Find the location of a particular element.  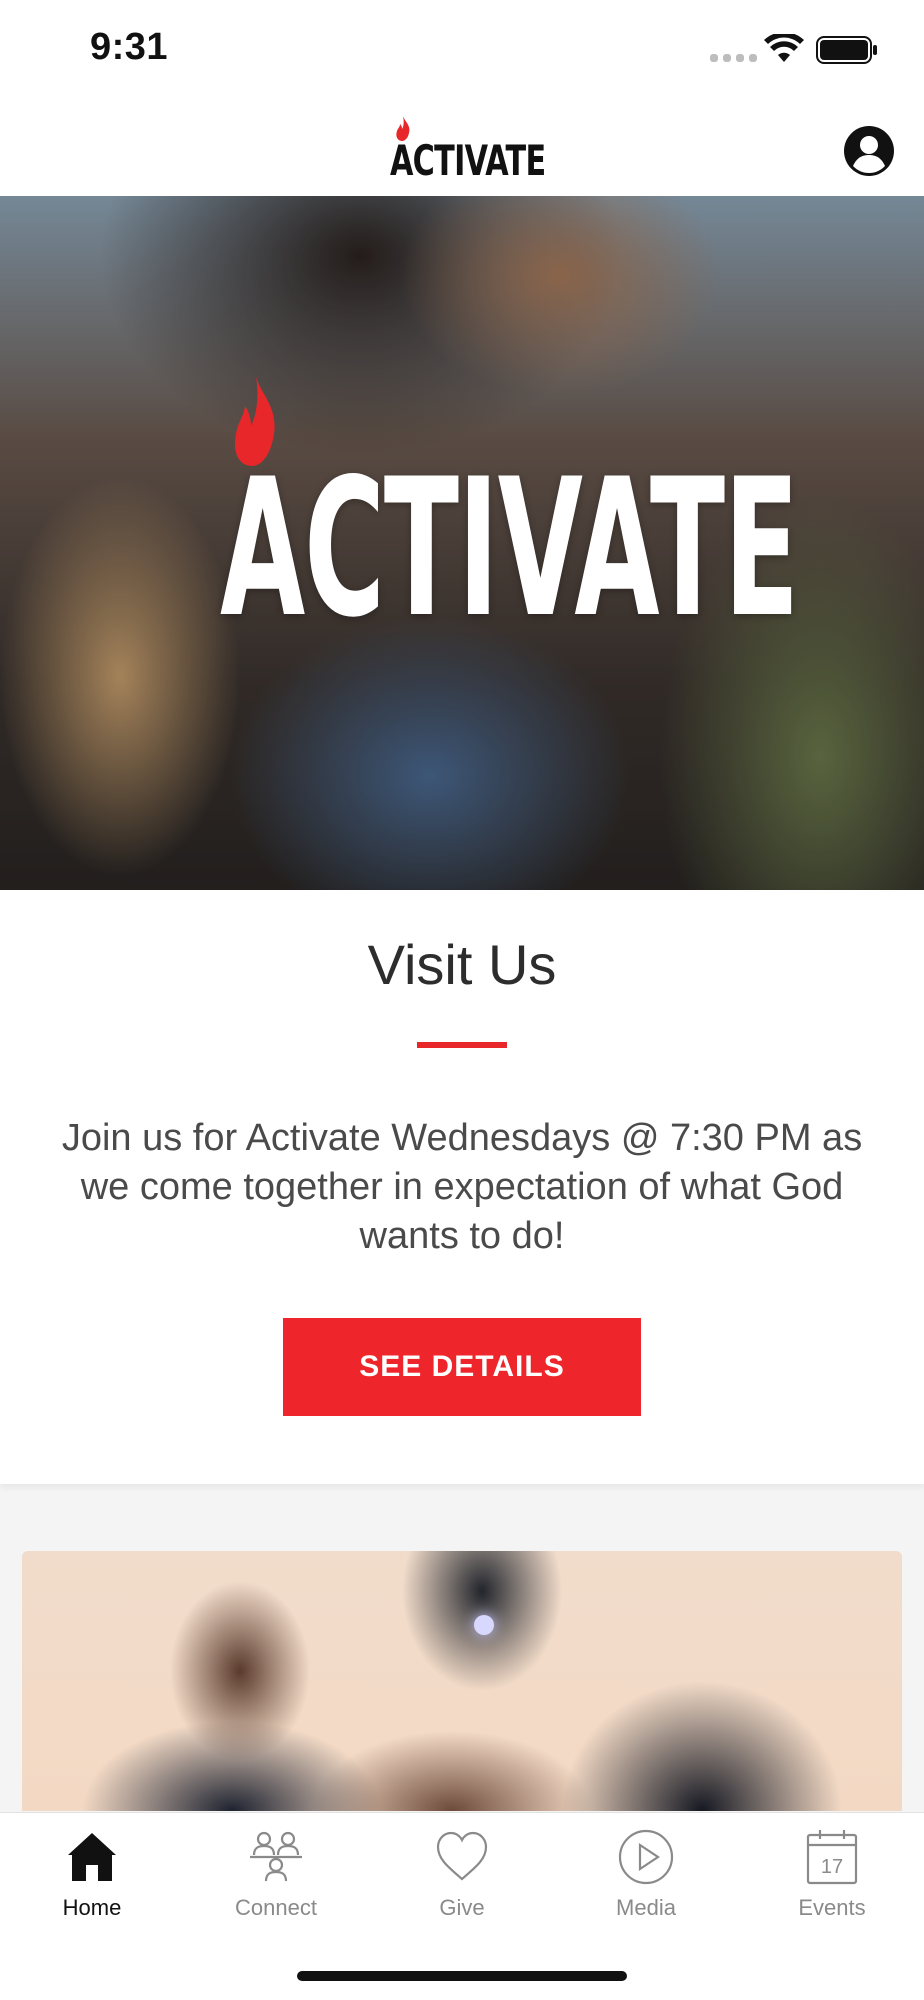

tab-connect: Connect is located at coordinates (276, 1882).